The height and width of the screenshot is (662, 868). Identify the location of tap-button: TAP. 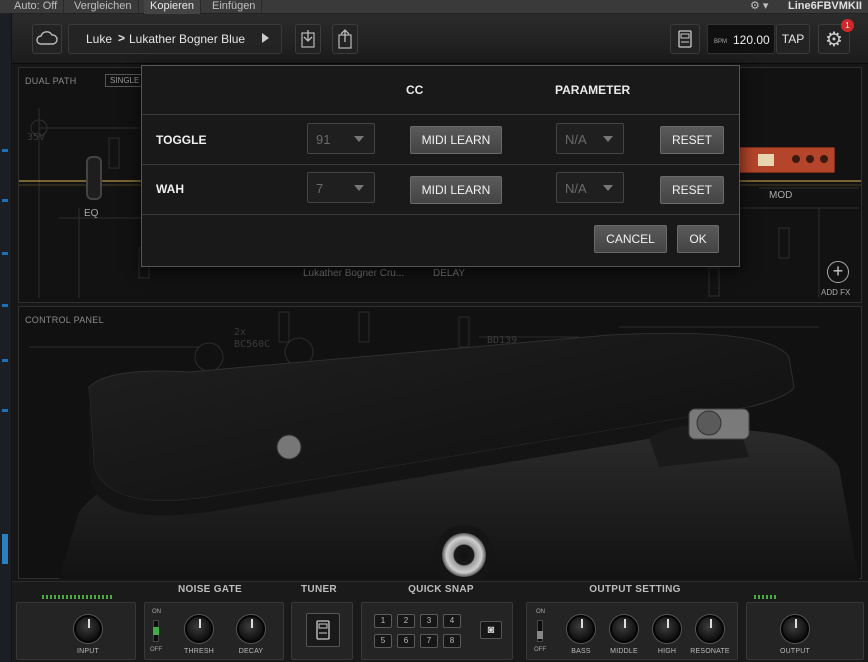
(793, 39).